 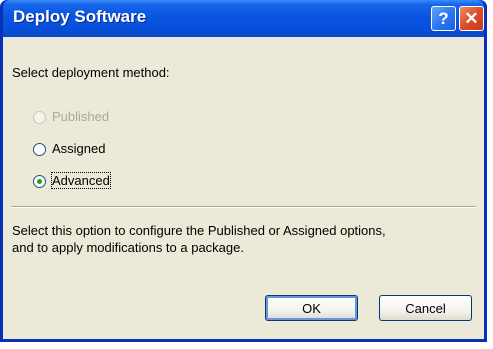 I want to click on help-icon: ?, so click(x=443, y=18).